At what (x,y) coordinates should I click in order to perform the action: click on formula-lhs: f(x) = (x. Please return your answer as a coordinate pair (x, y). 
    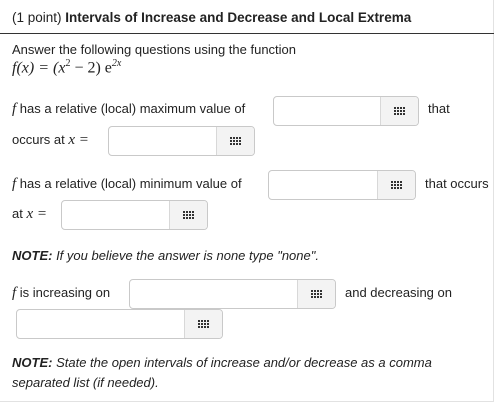
    Looking at the image, I should click on (39, 68).